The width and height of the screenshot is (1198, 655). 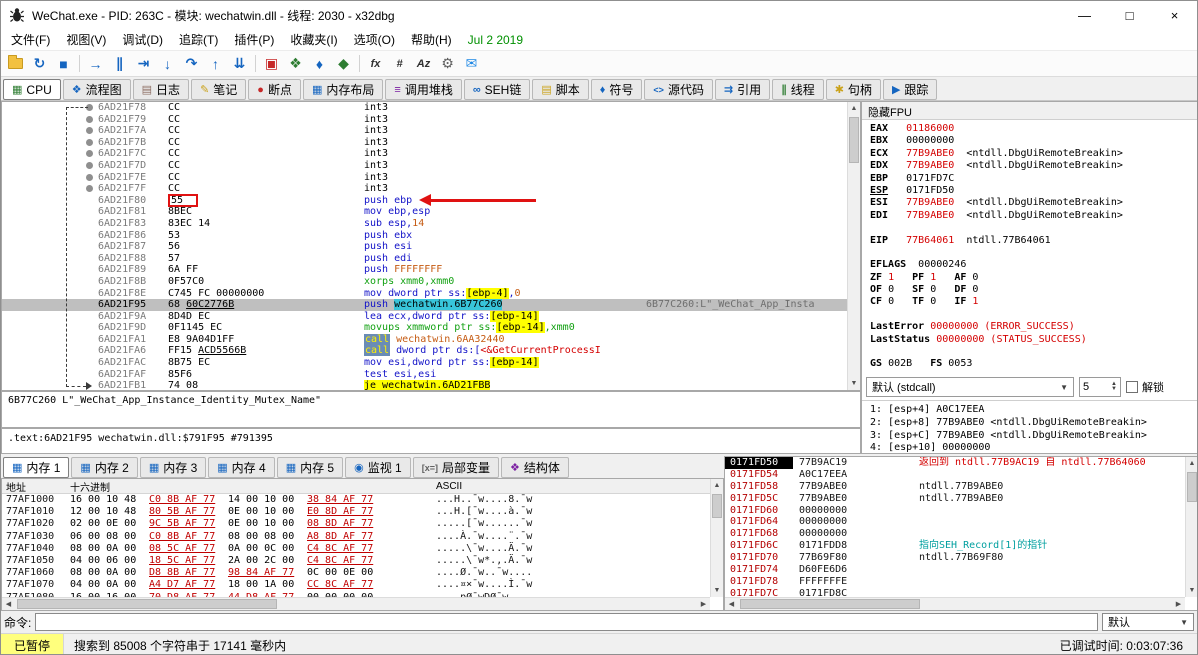 What do you see at coordinates (955, 487) in the screenshot?
I see `stack-row: 0171FD58 77B9ABE0 ntdll.77B9ABE0` at bounding box center [955, 487].